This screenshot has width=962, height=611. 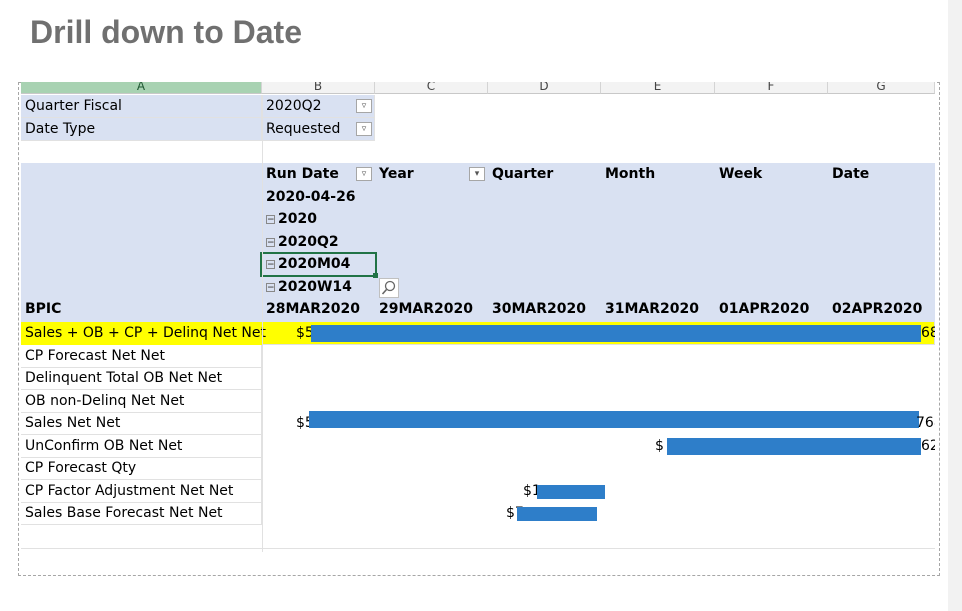 What do you see at coordinates (141, 309) in the screenshot?
I see `row-header-bpic: BPIC` at bounding box center [141, 309].